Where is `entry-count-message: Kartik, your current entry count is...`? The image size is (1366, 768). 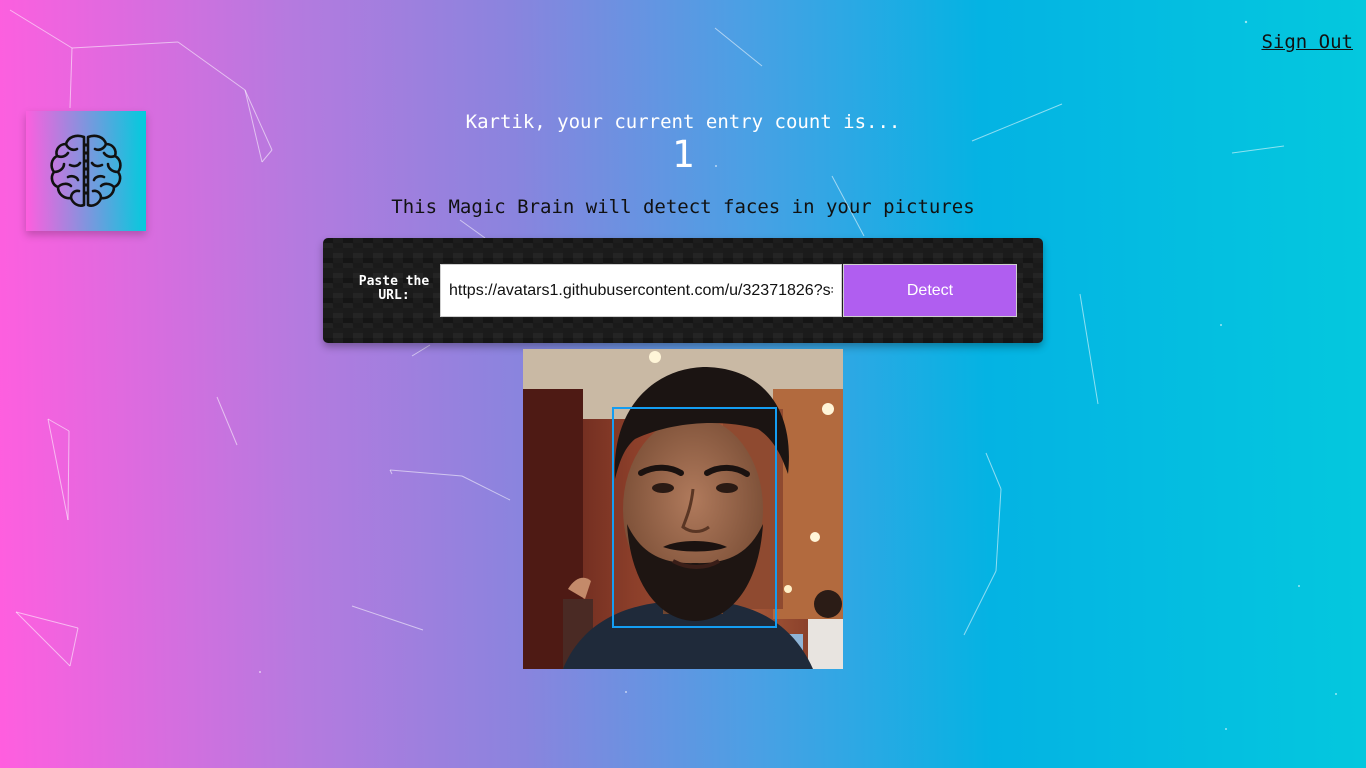 entry-count-message: Kartik, your current entry count is... is located at coordinates (683, 122).